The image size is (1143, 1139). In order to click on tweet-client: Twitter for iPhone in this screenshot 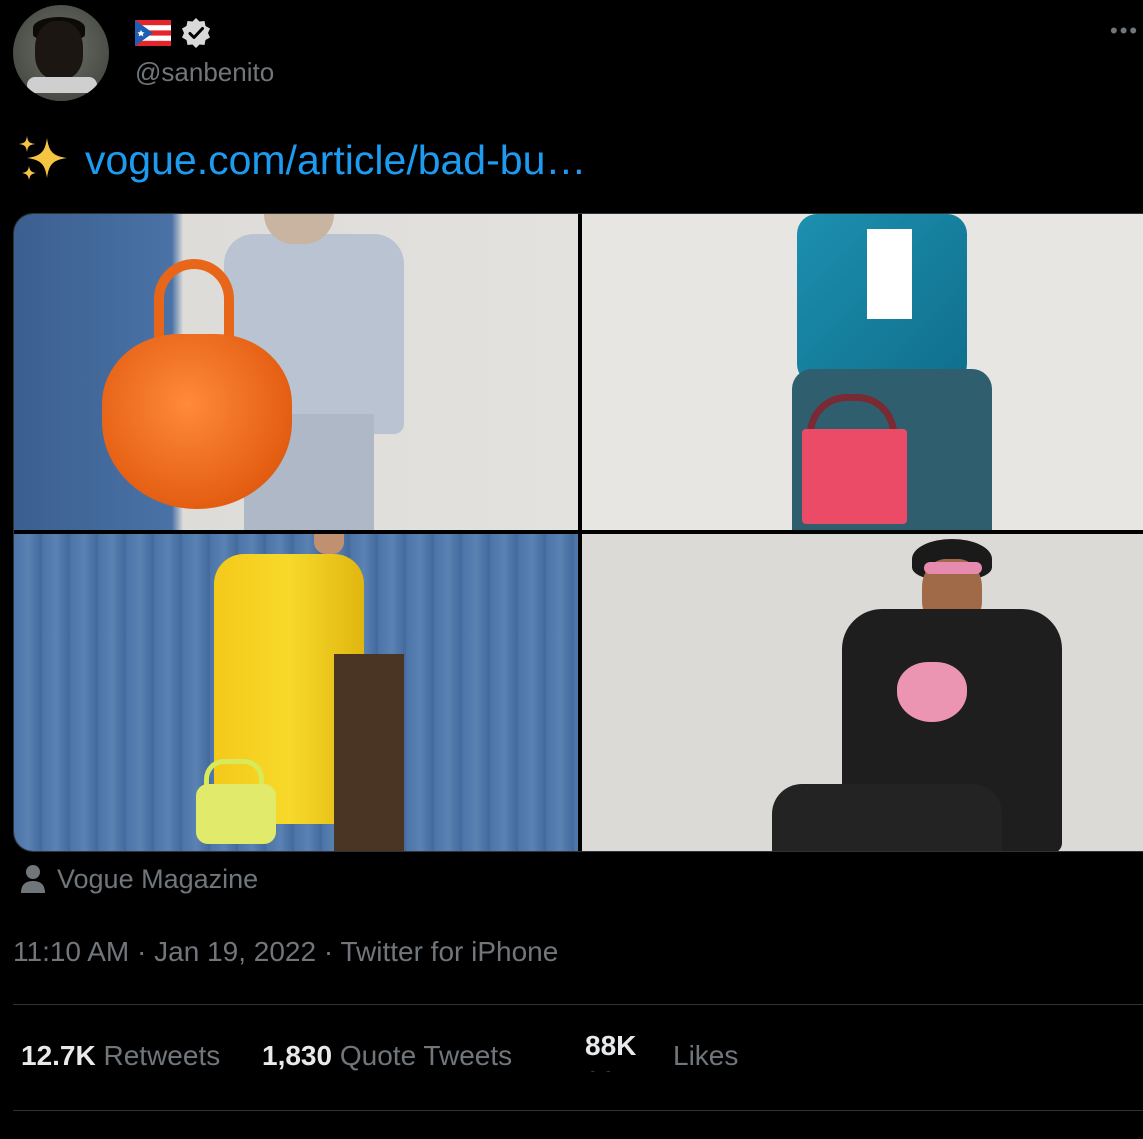, I will do `click(449, 951)`.